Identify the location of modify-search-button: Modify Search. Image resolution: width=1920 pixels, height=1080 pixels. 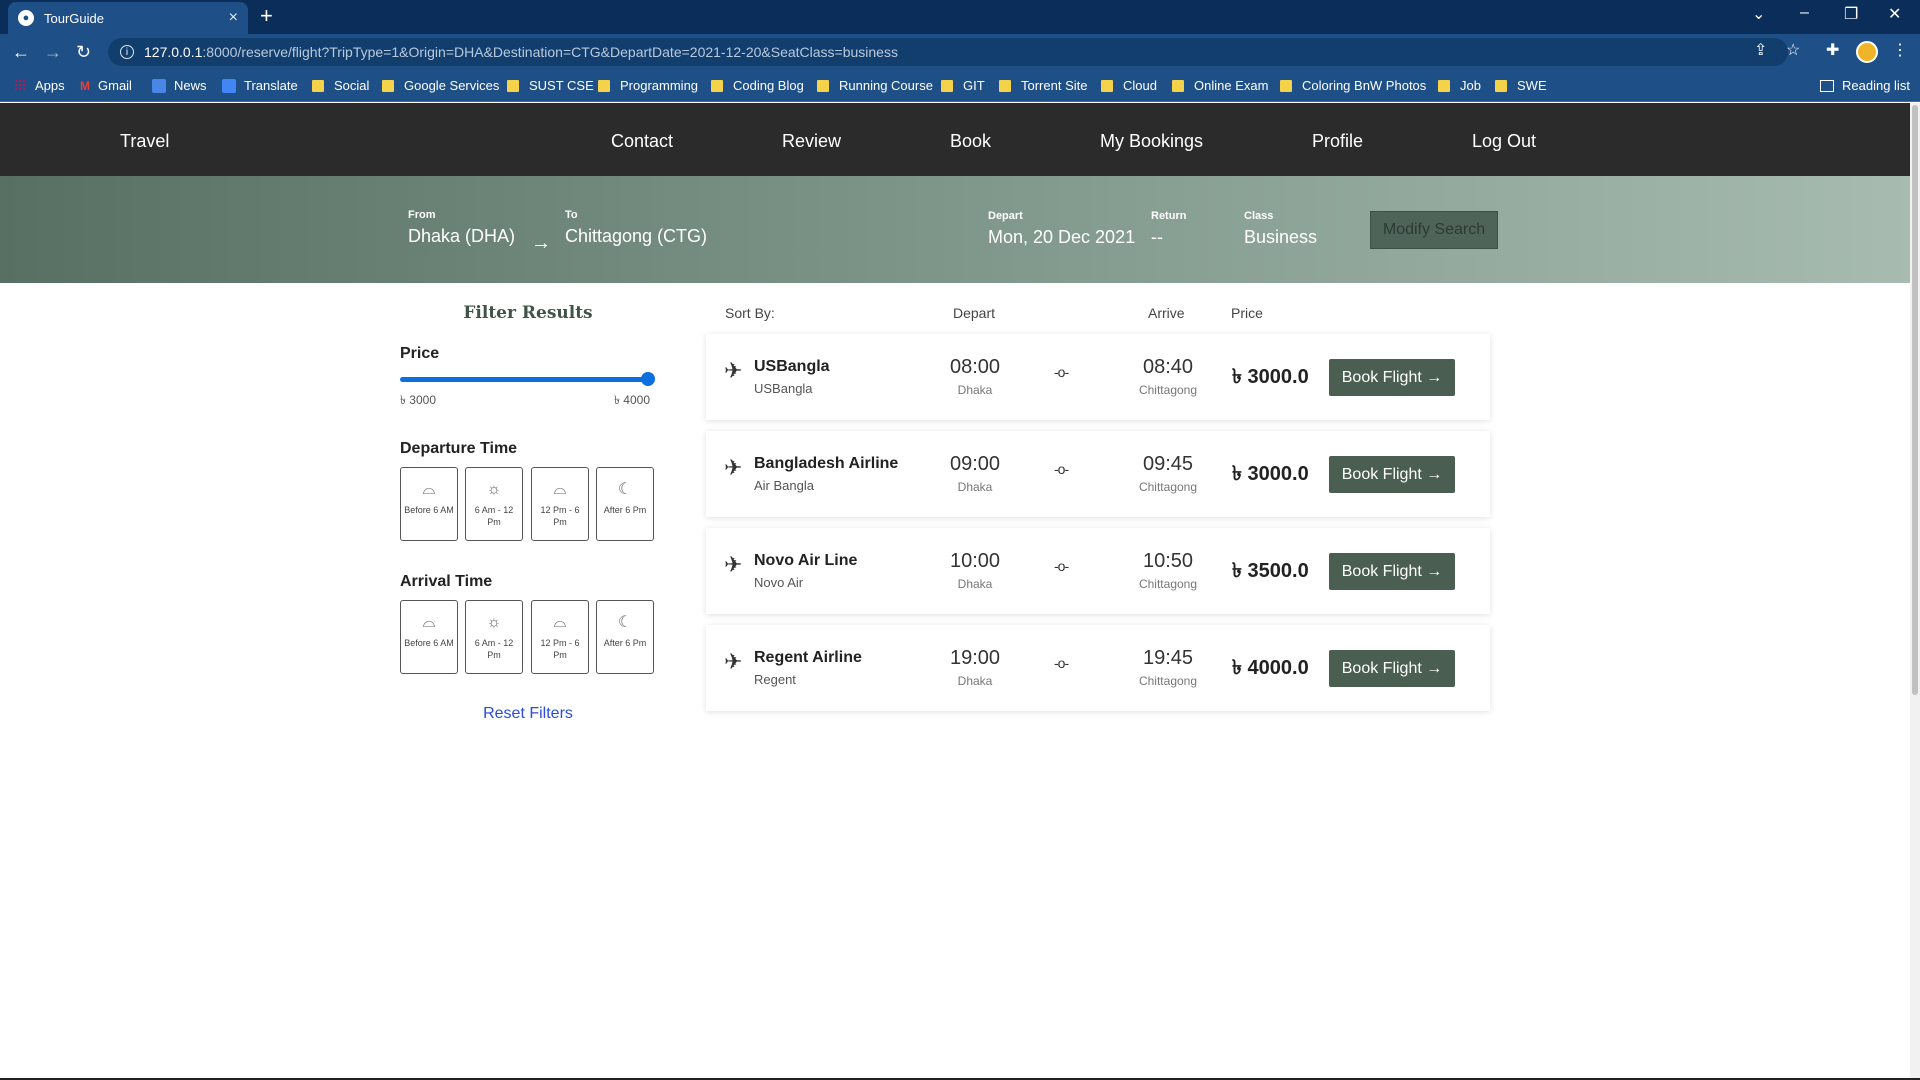
(1434, 230).